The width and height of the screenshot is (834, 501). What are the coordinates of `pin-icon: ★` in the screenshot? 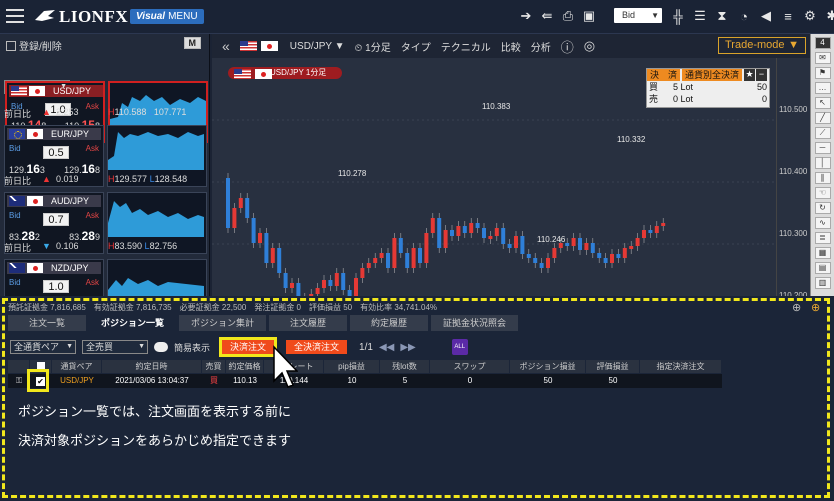 It's located at (750, 75).